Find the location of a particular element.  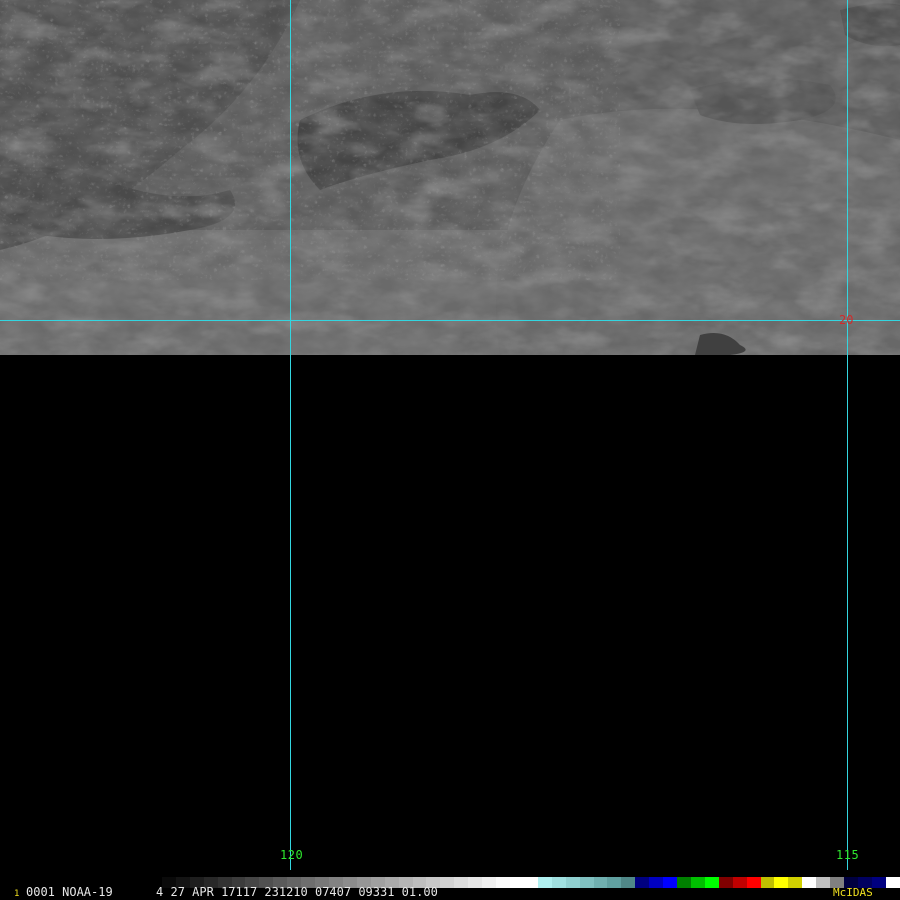

longitude-label-120: 120 is located at coordinates (292, 855).